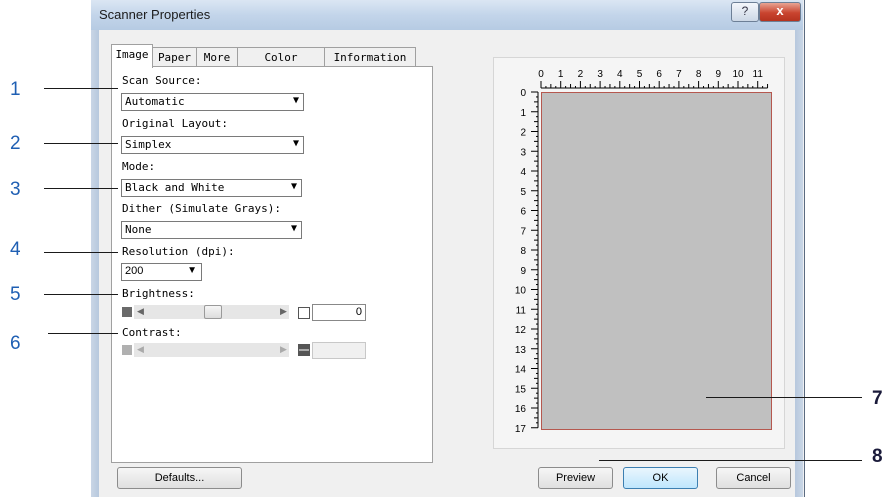 The height and width of the screenshot is (497, 895). Describe the element at coordinates (523, 93) in the screenshot. I see `v-ruler-label: 0` at that location.